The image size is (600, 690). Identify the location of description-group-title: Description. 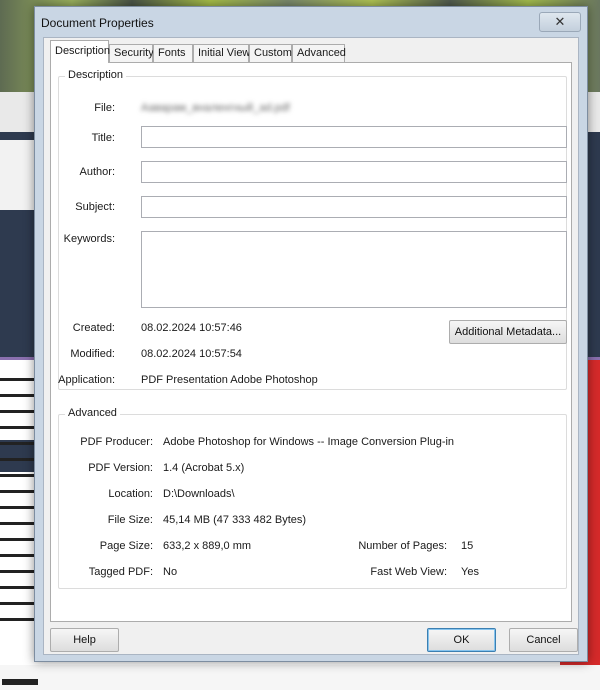
(96, 75).